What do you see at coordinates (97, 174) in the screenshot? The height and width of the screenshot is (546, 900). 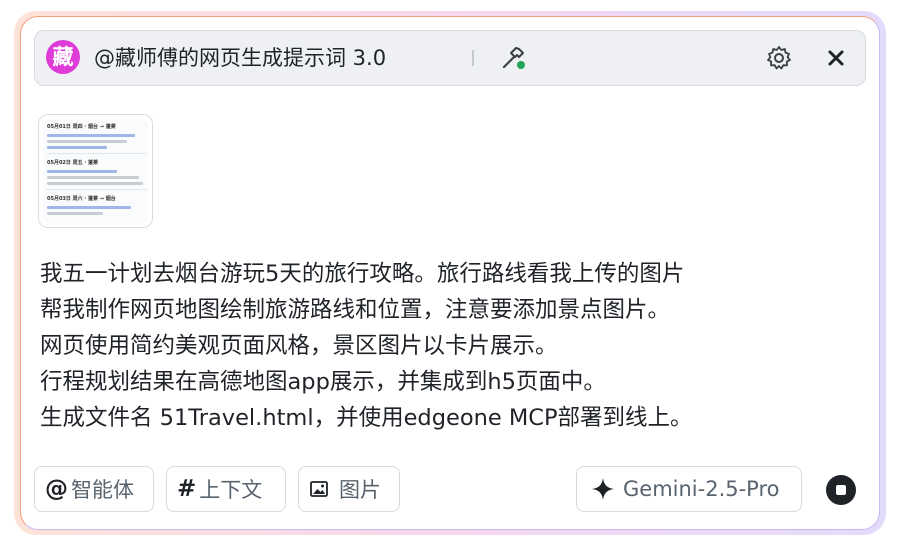 I see `itinerary-day-2: 05月02日 周五 · 蓬莱` at bounding box center [97, 174].